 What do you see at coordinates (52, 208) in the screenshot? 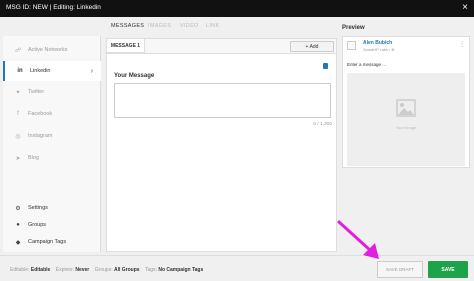
I see `sidebar-item-settings: ⚙ Settings` at bounding box center [52, 208].